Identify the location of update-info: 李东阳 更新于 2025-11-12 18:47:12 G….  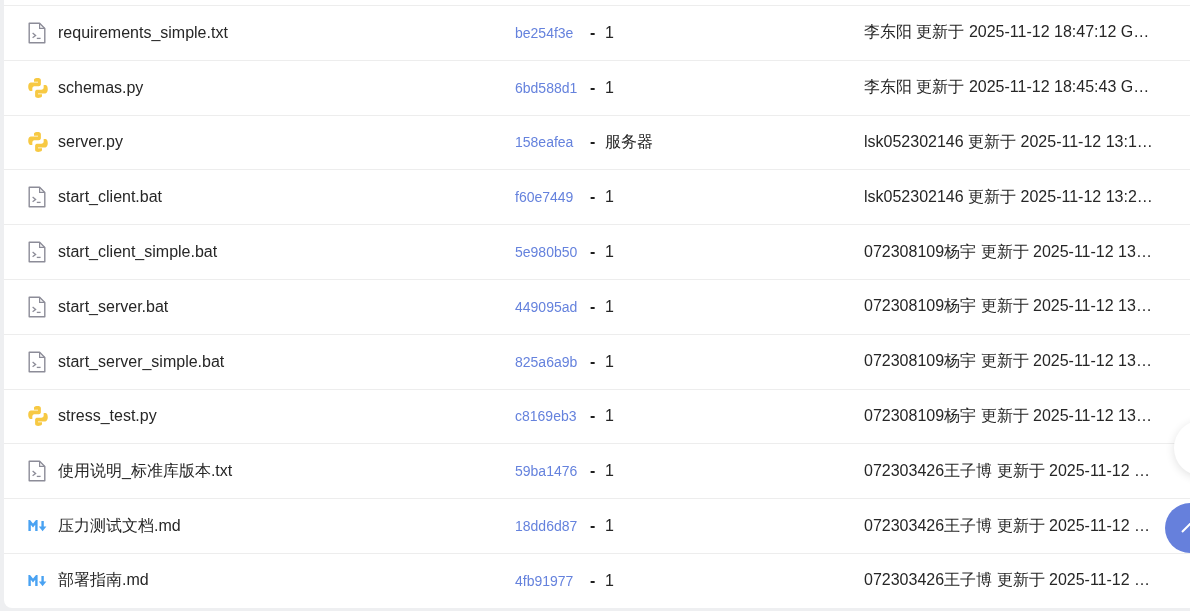
(1007, 32).